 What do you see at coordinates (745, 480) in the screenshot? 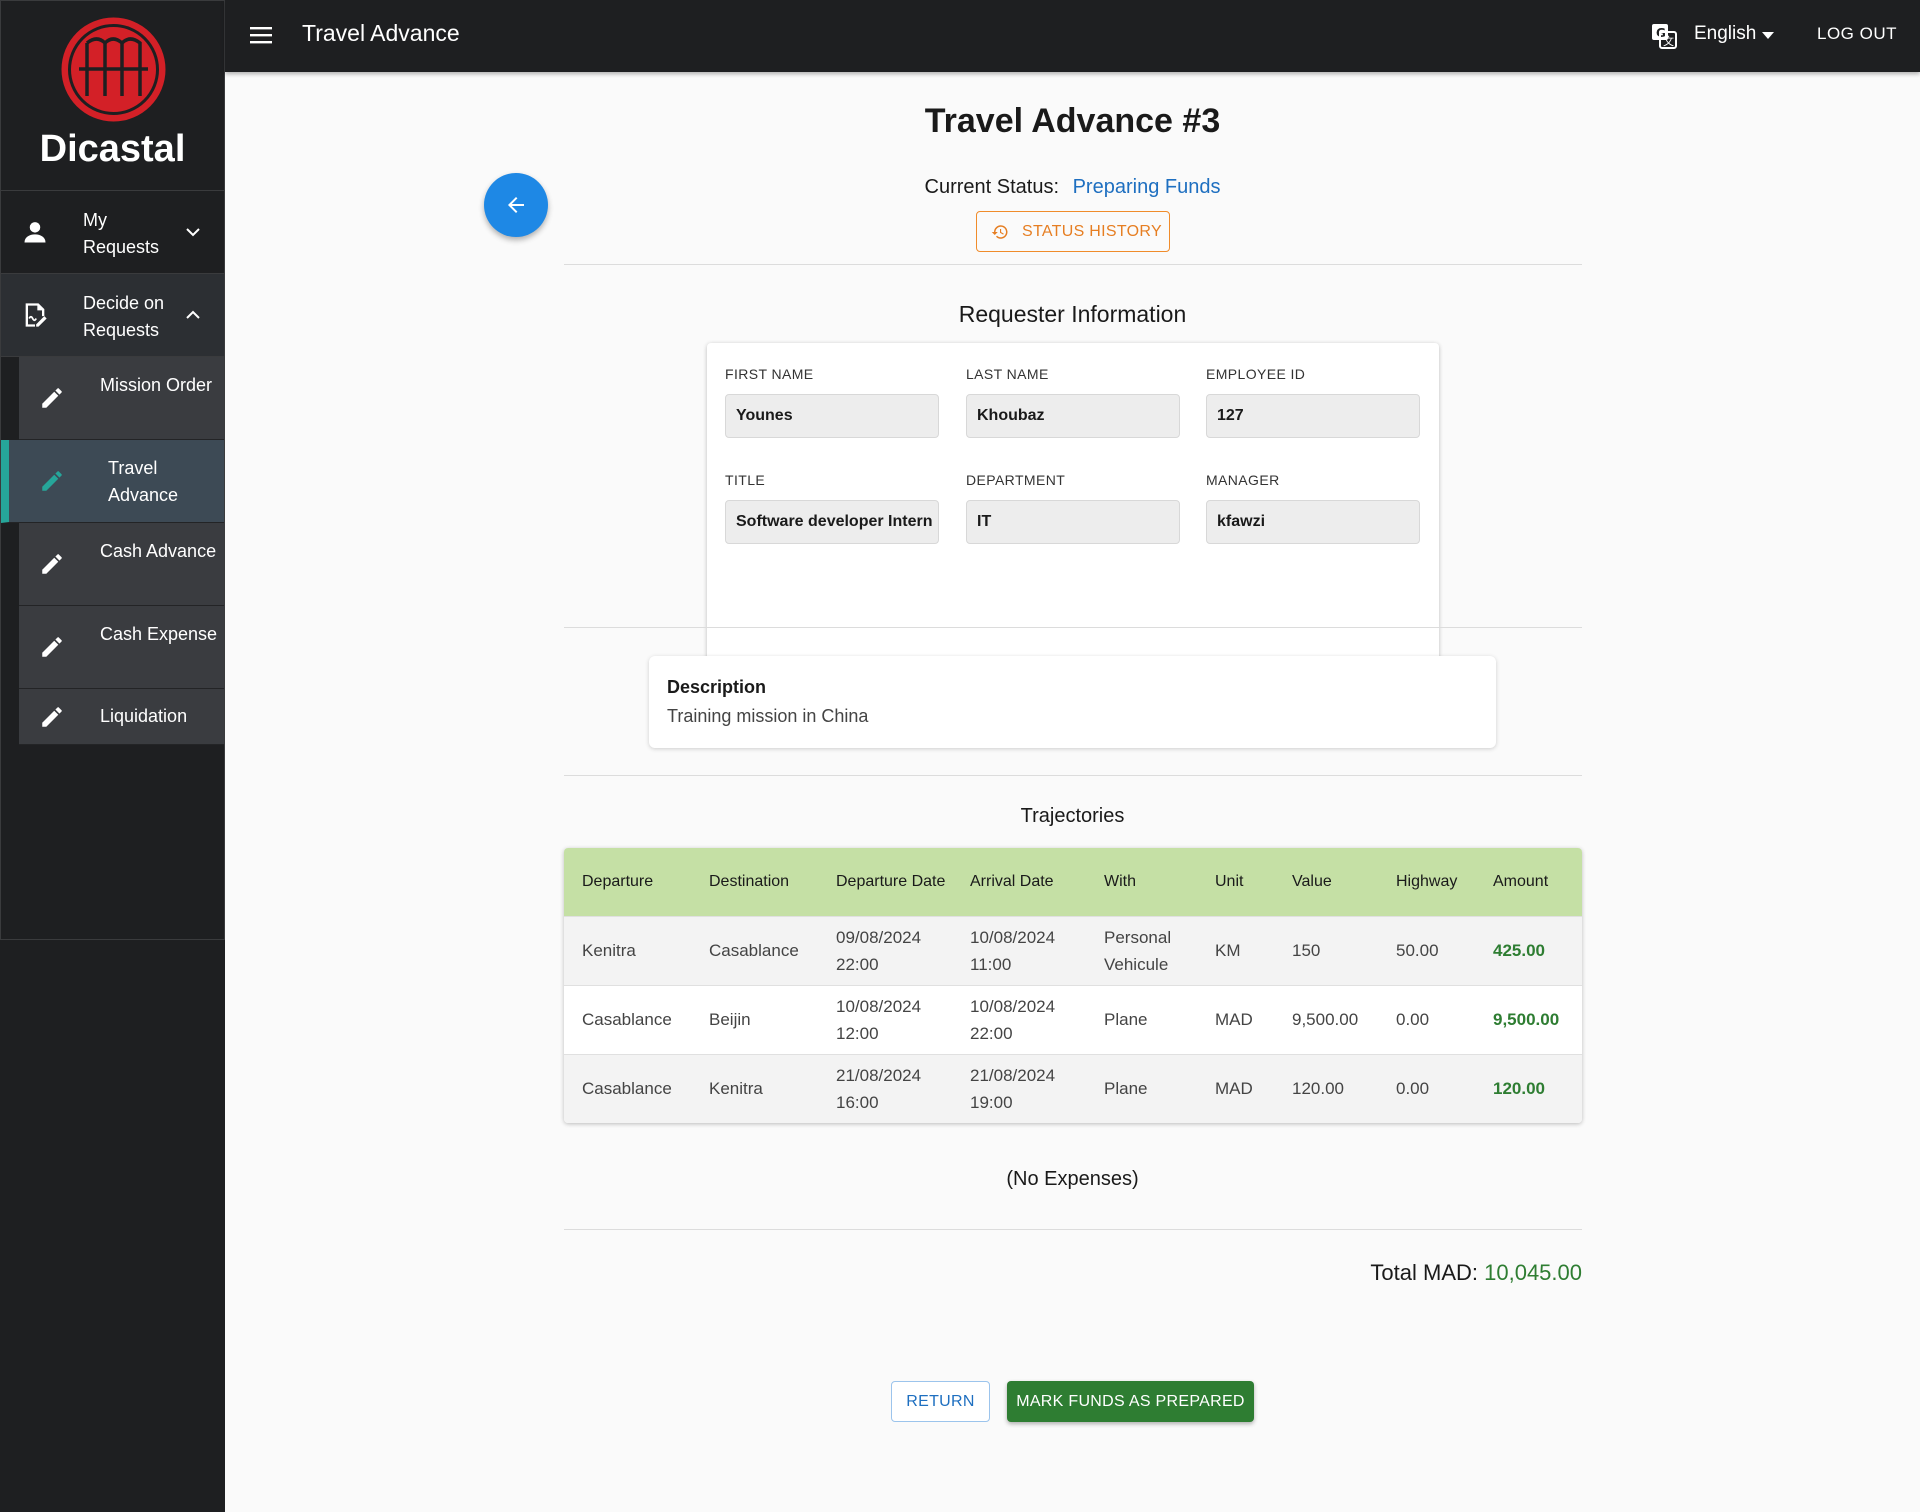
I see `field-label: TITLE` at bounding box center [745, 480].